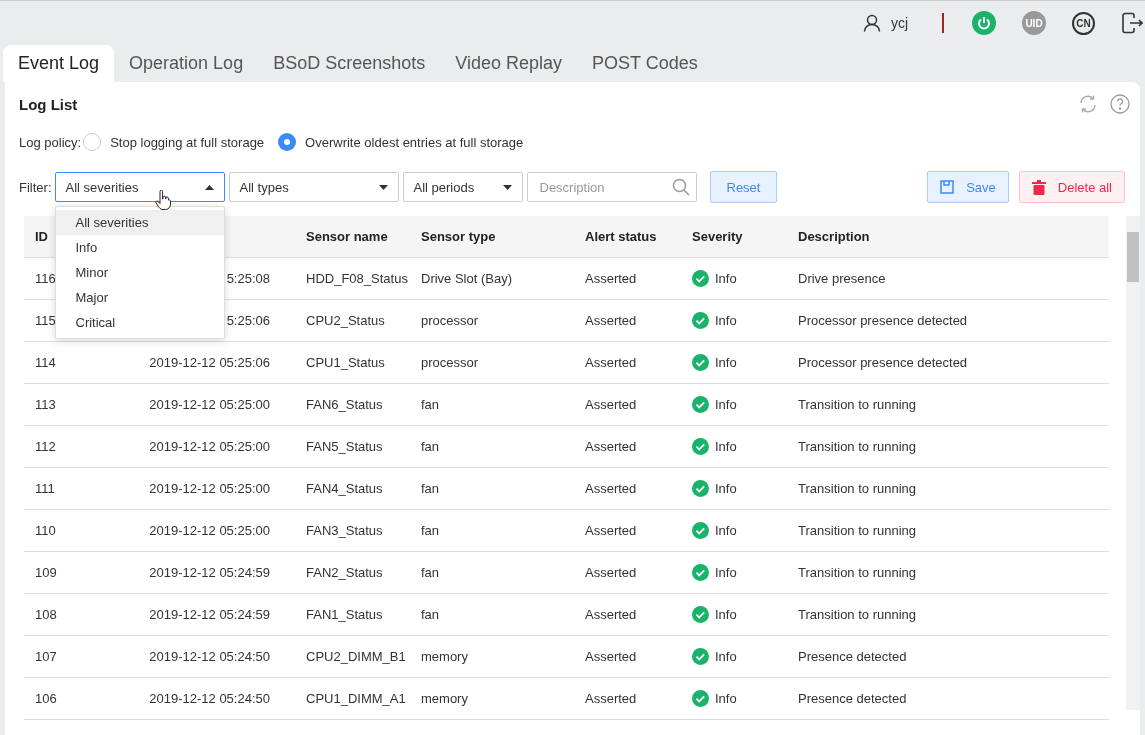 This screenshot has height=735, width=1145. Describe the element at coordinates (842, 278) in the screenshot. I see `table-cell: Drive presence` at that location.